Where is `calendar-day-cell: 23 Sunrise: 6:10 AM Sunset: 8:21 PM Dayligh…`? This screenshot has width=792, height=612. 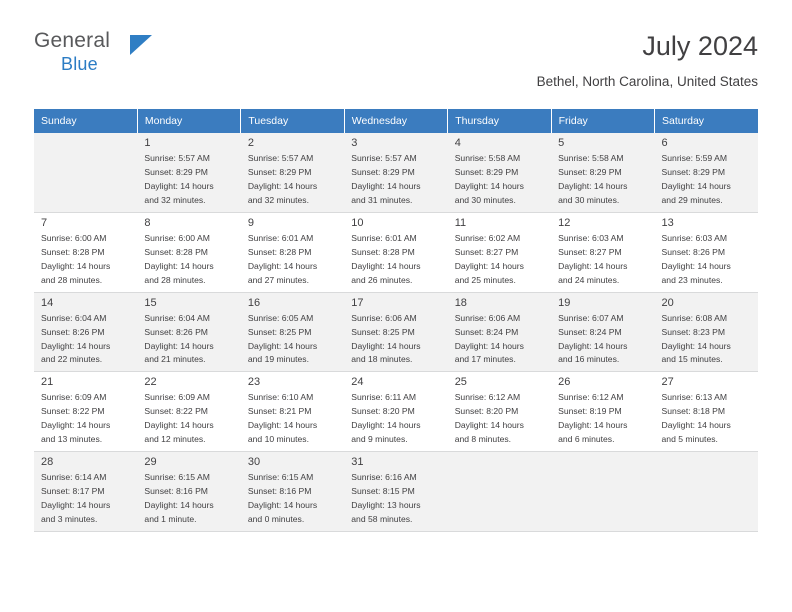
calendar-day-cell: 23 Sunrise: 6:10 AM Sunset: 8:21 PM Dayligh… is located at coordinates (292, 412).